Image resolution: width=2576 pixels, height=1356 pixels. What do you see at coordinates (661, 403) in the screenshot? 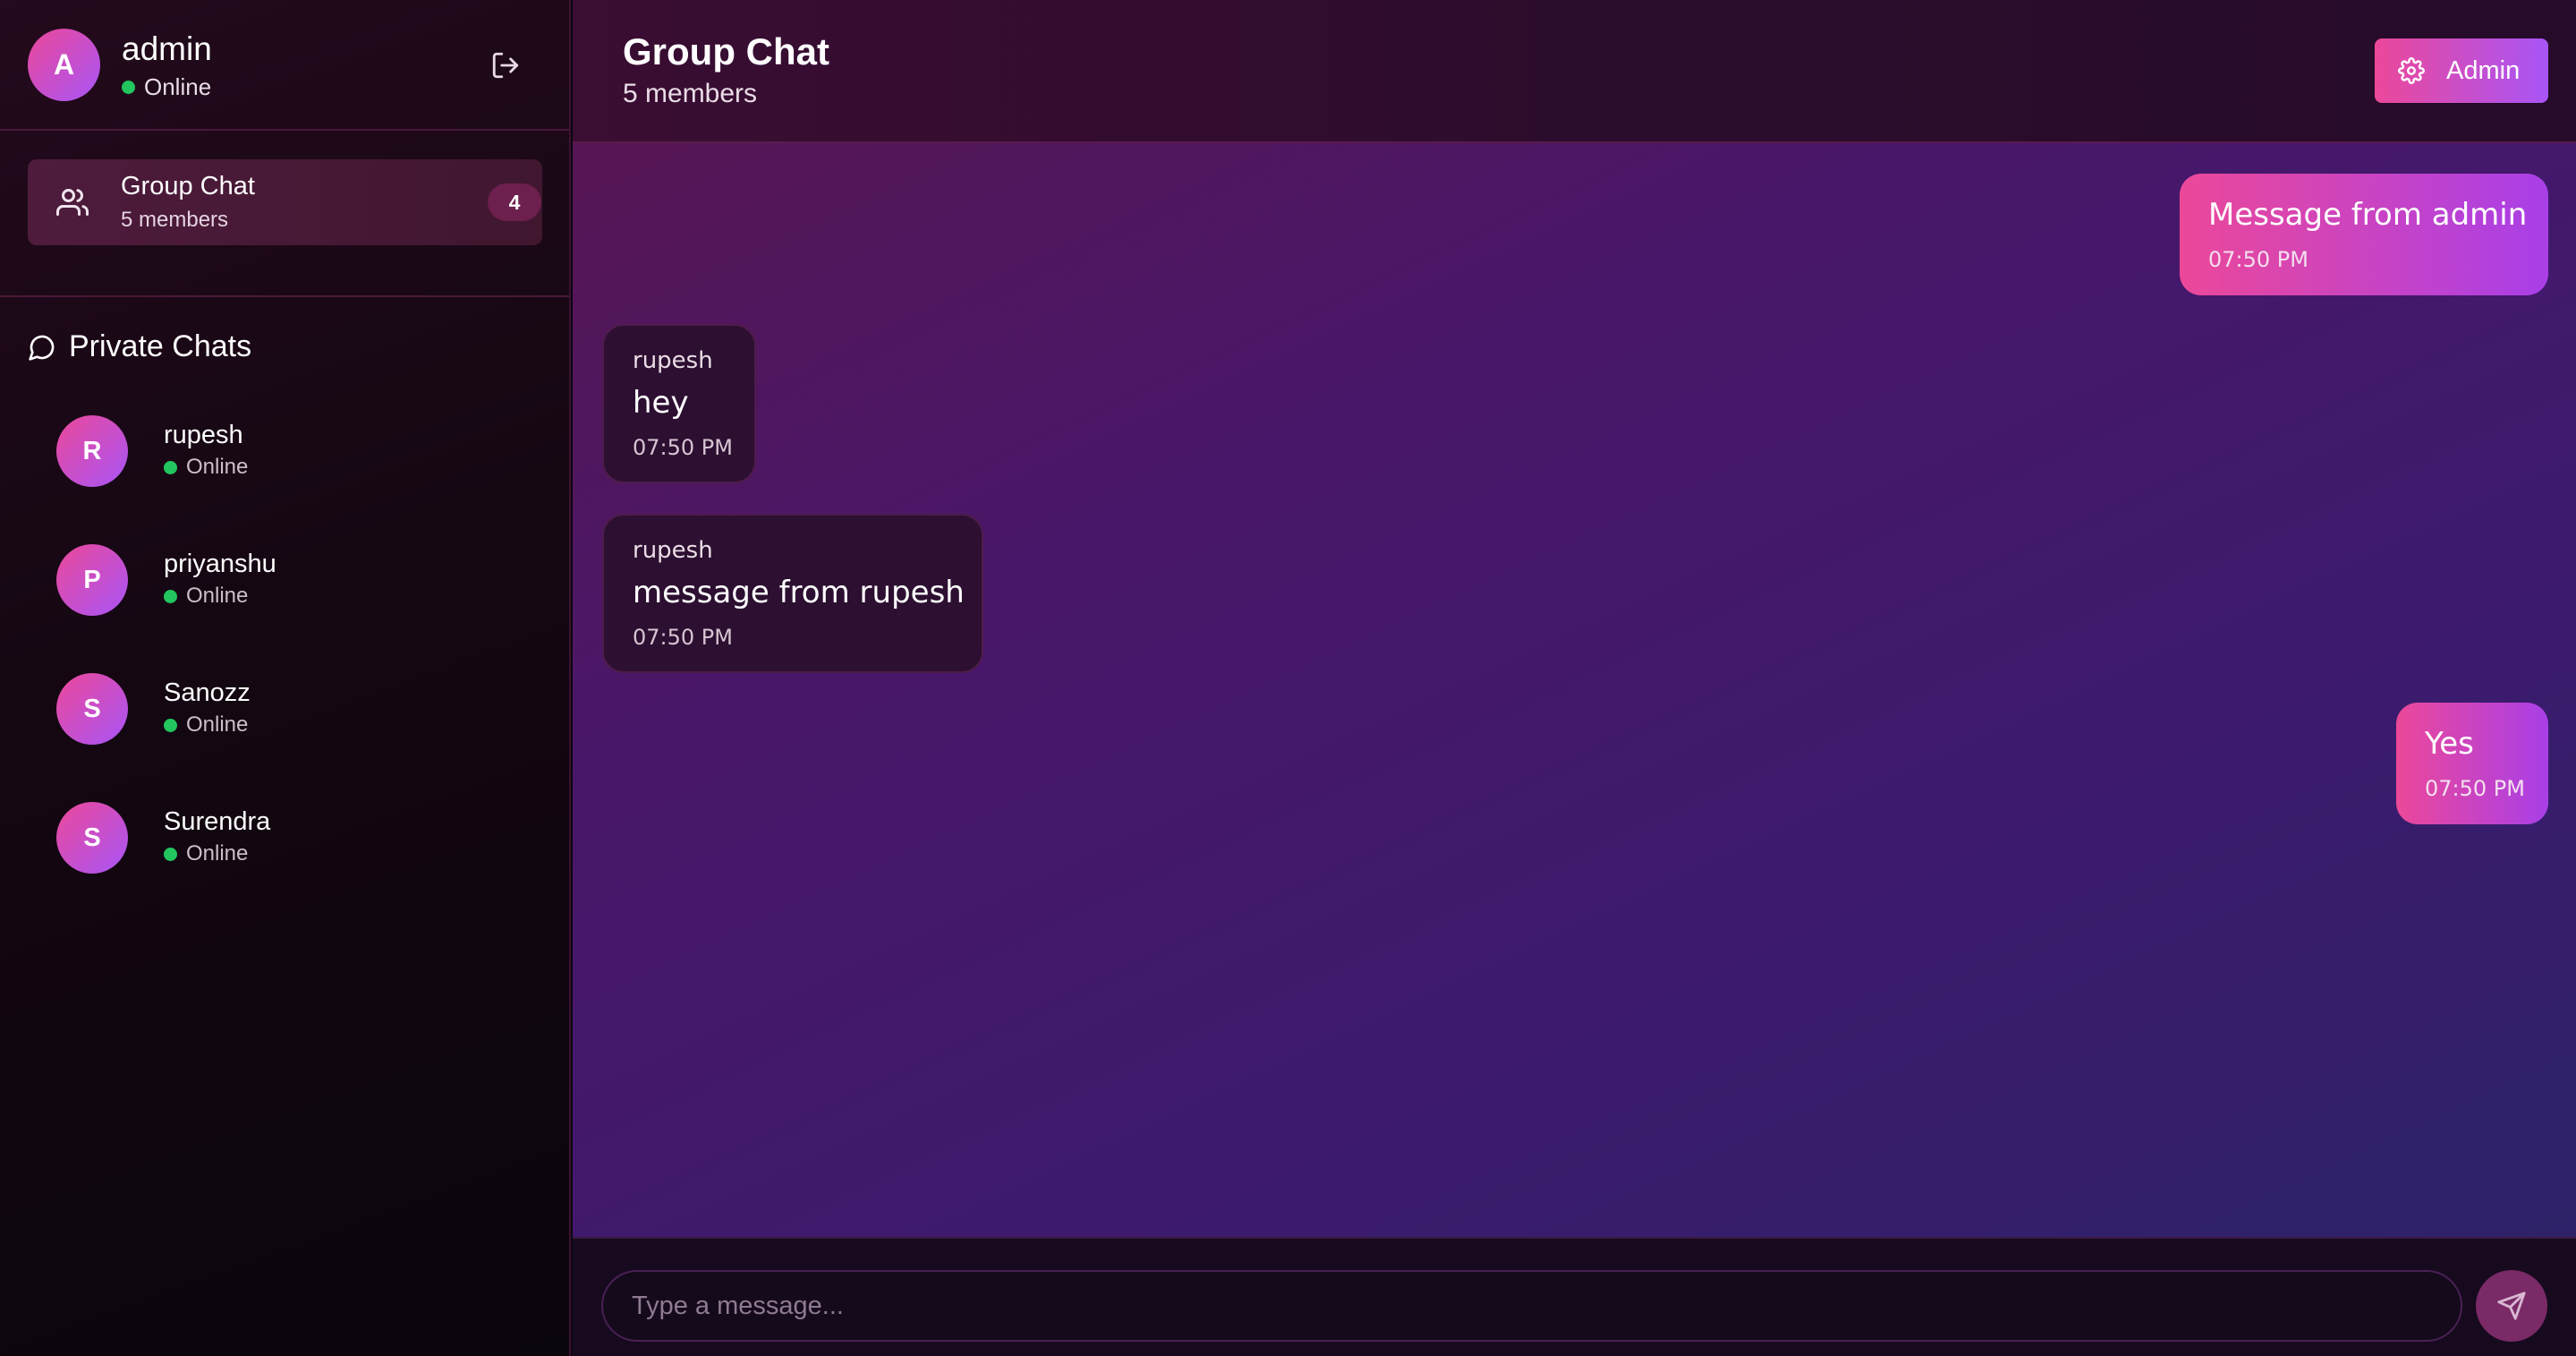
I see `message-text: hey` at bounding box center [661, 403].